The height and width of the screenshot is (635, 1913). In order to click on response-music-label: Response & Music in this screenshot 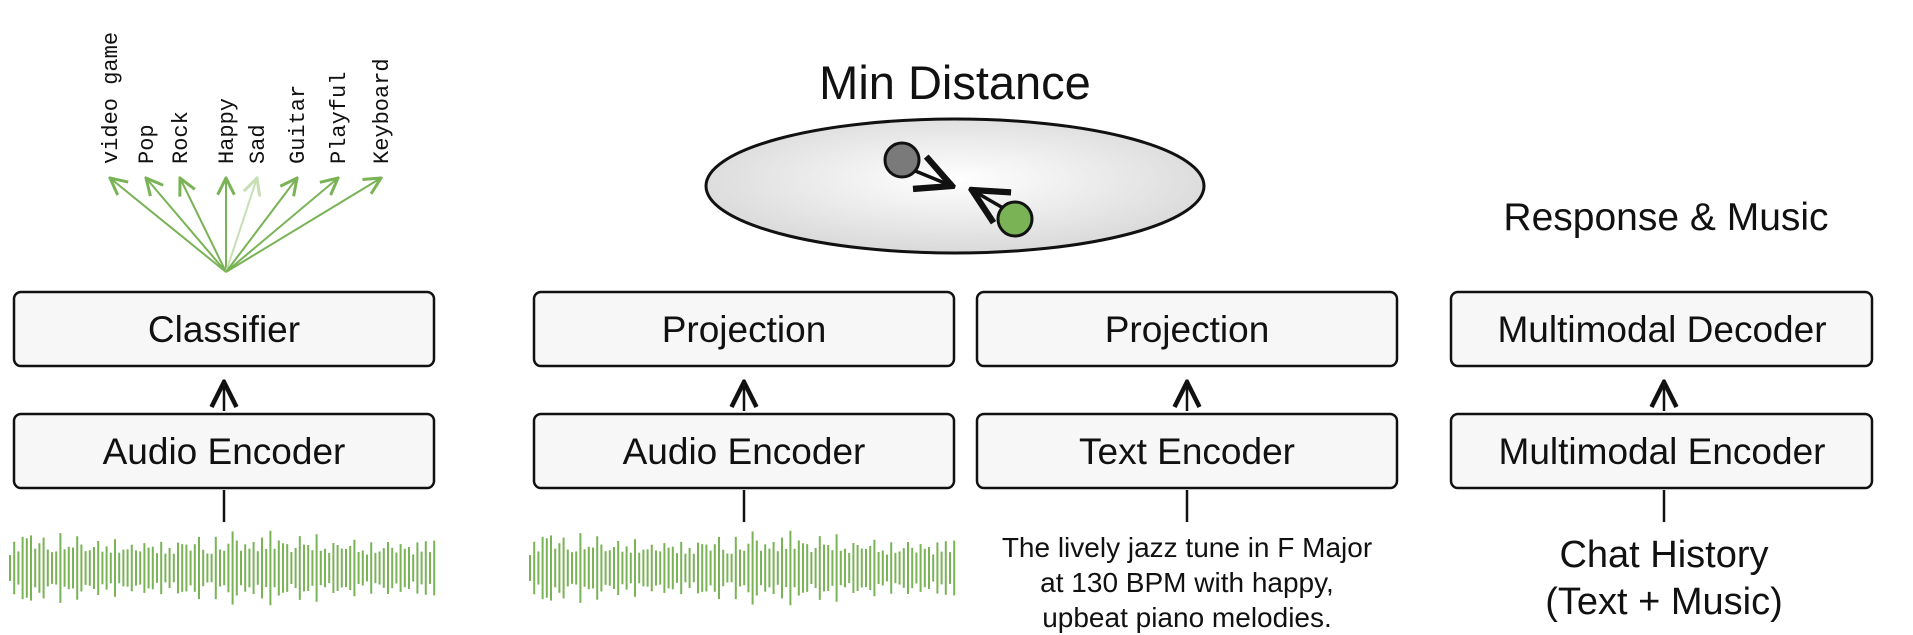, I will do `click(1665, 217)`.